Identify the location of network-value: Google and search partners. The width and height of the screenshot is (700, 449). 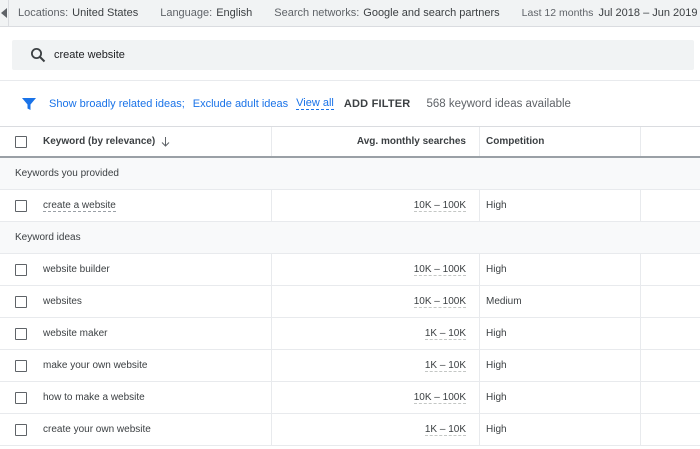
(431, 13).